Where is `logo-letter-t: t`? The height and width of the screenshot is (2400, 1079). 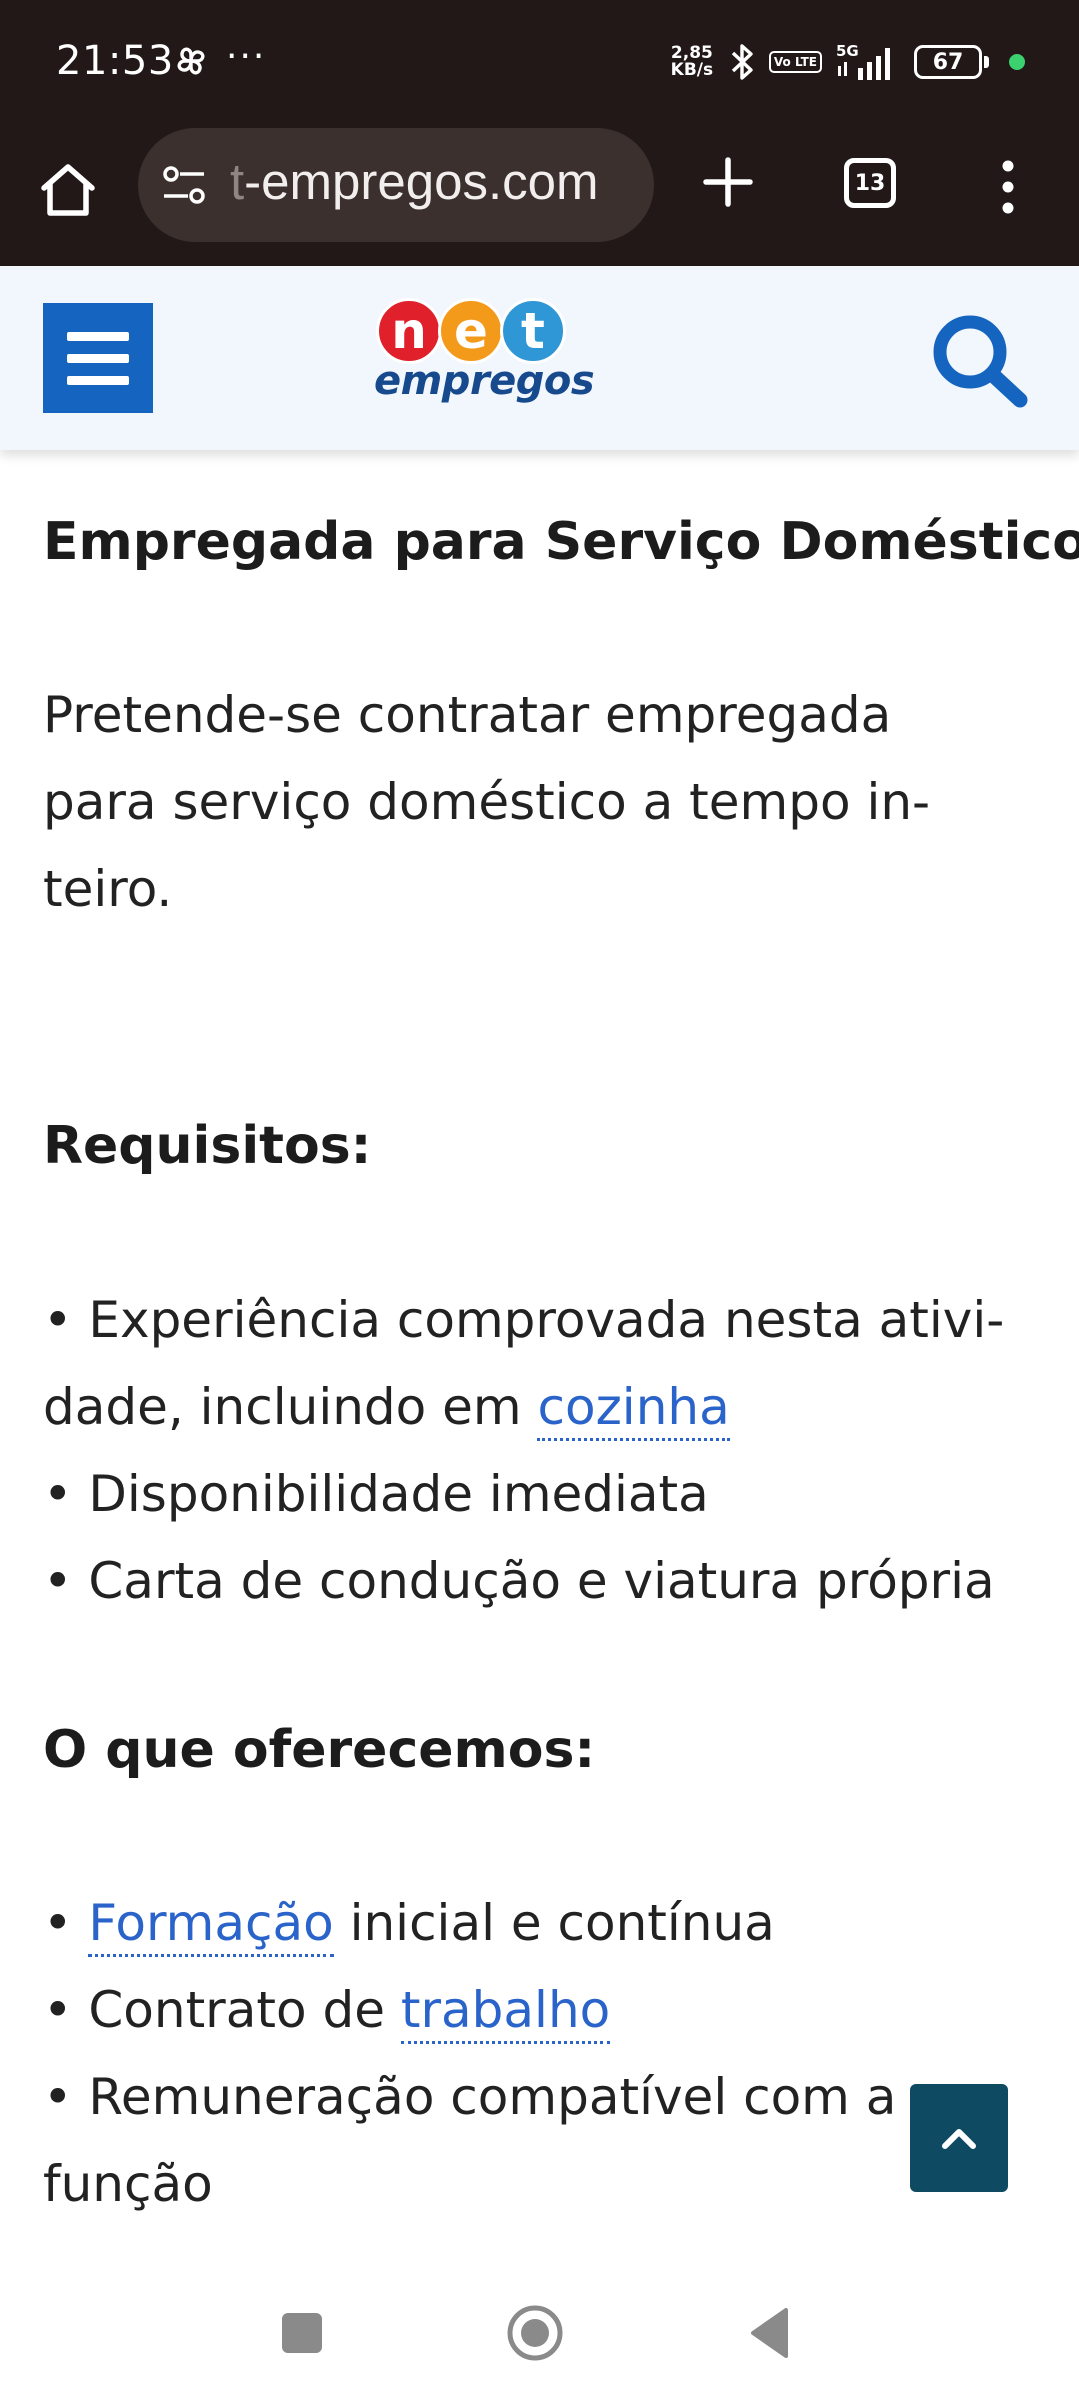 logo-letter-t: t is located at coordinates (533, 331).